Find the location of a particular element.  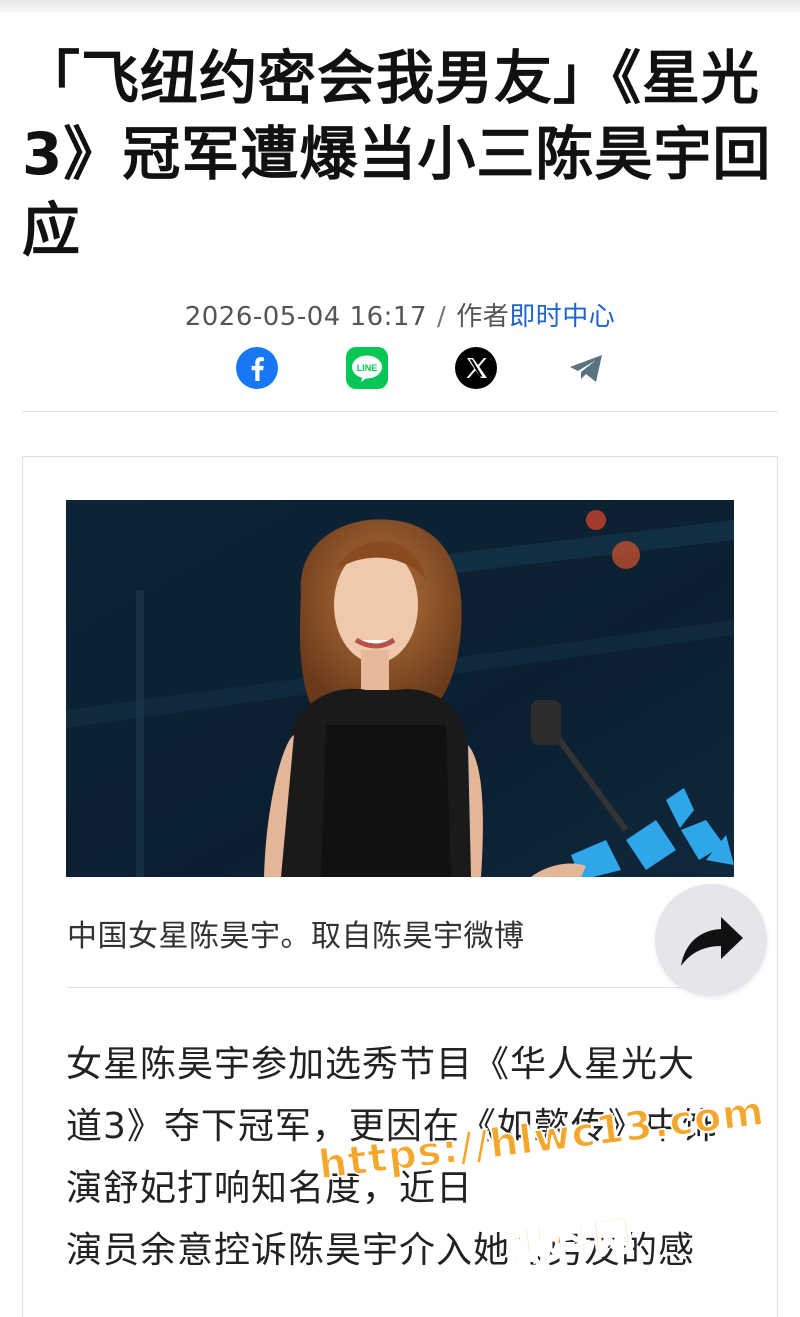

line-icon: LINE is located at coordinates (367, 368).